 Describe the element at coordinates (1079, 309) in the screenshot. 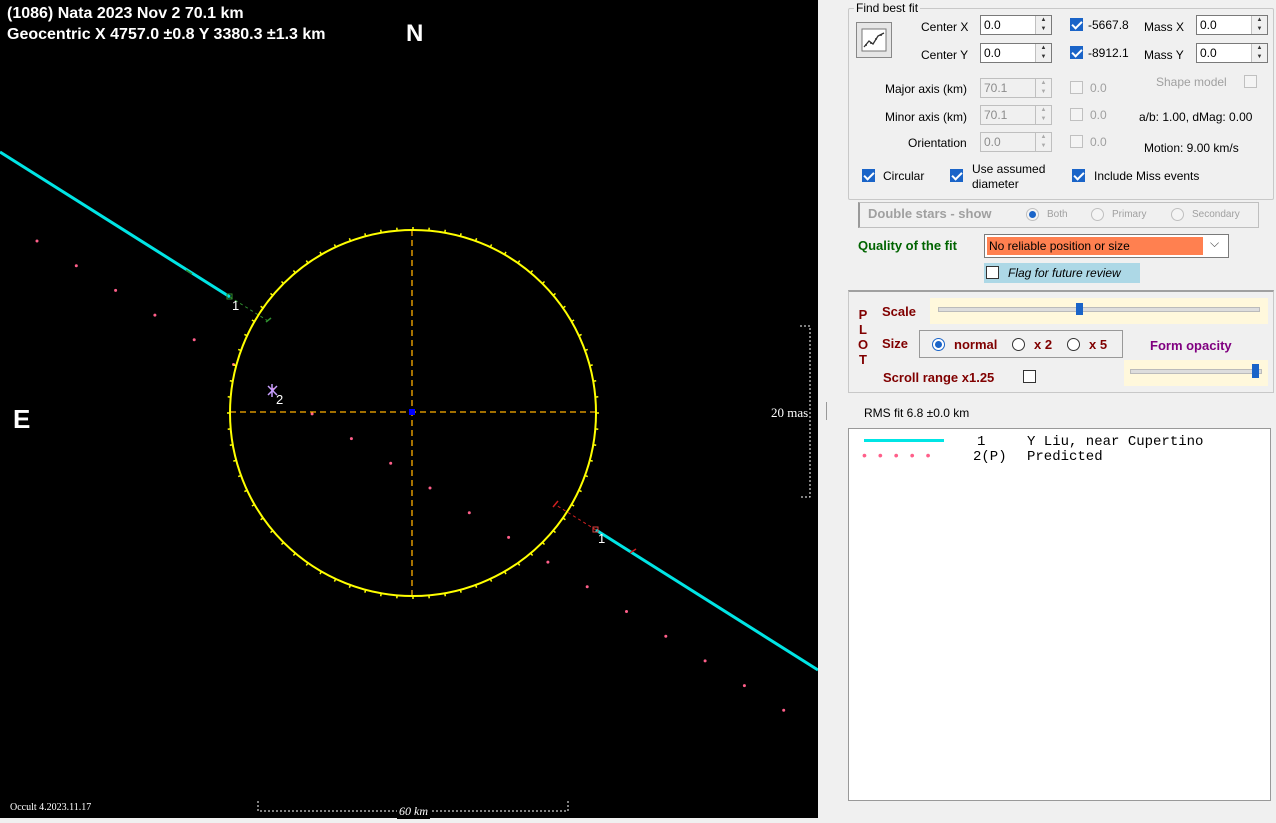

I see `scale-slider-thumb` at that location.